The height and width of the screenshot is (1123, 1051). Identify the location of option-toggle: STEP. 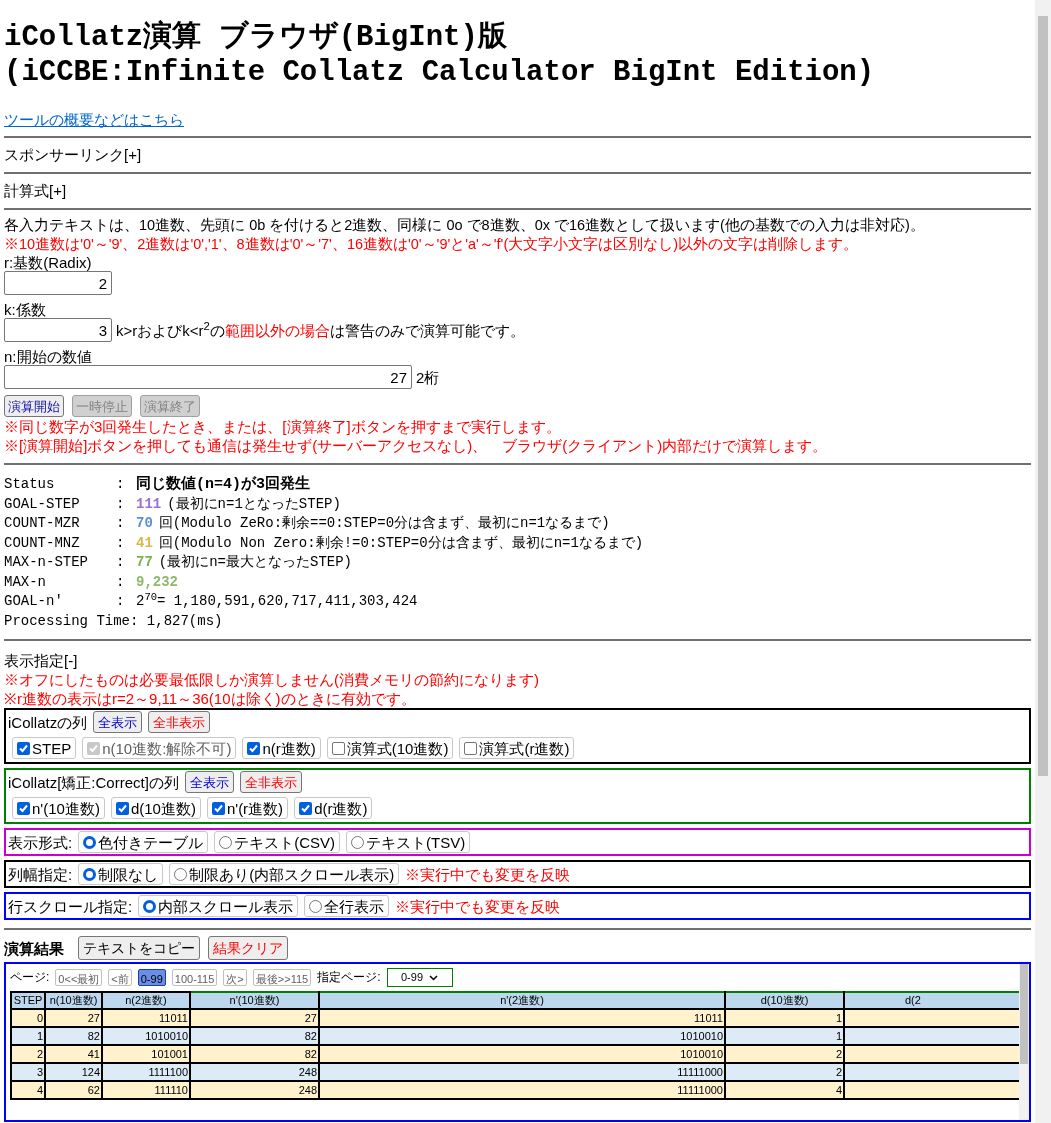
(44, 748).